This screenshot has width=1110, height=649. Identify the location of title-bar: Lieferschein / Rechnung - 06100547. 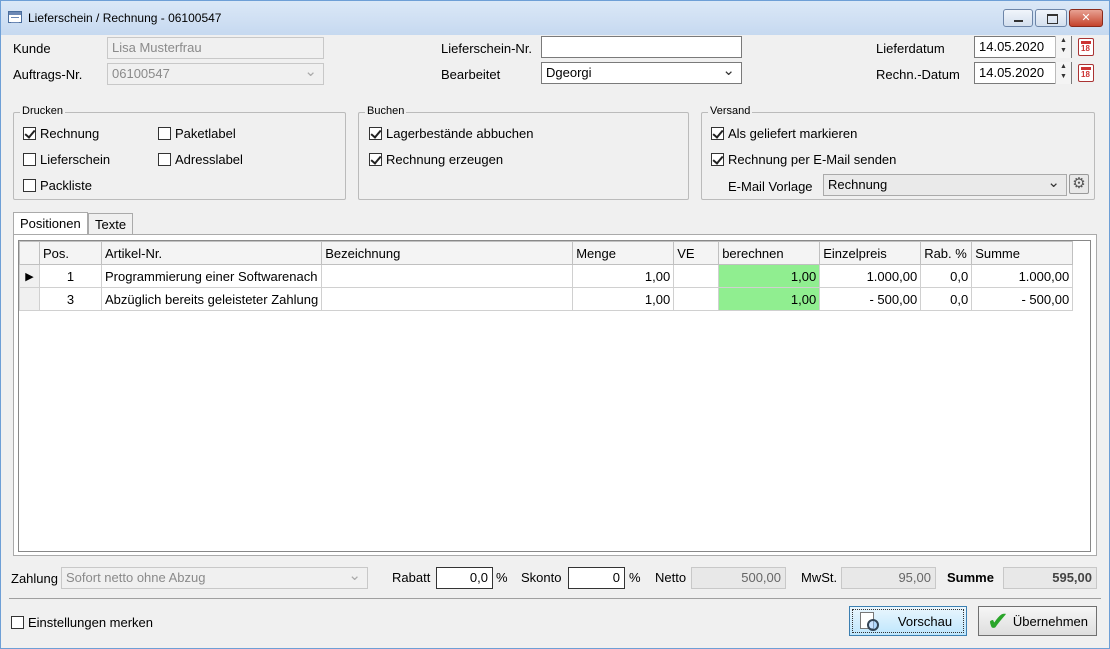
(555, 18).